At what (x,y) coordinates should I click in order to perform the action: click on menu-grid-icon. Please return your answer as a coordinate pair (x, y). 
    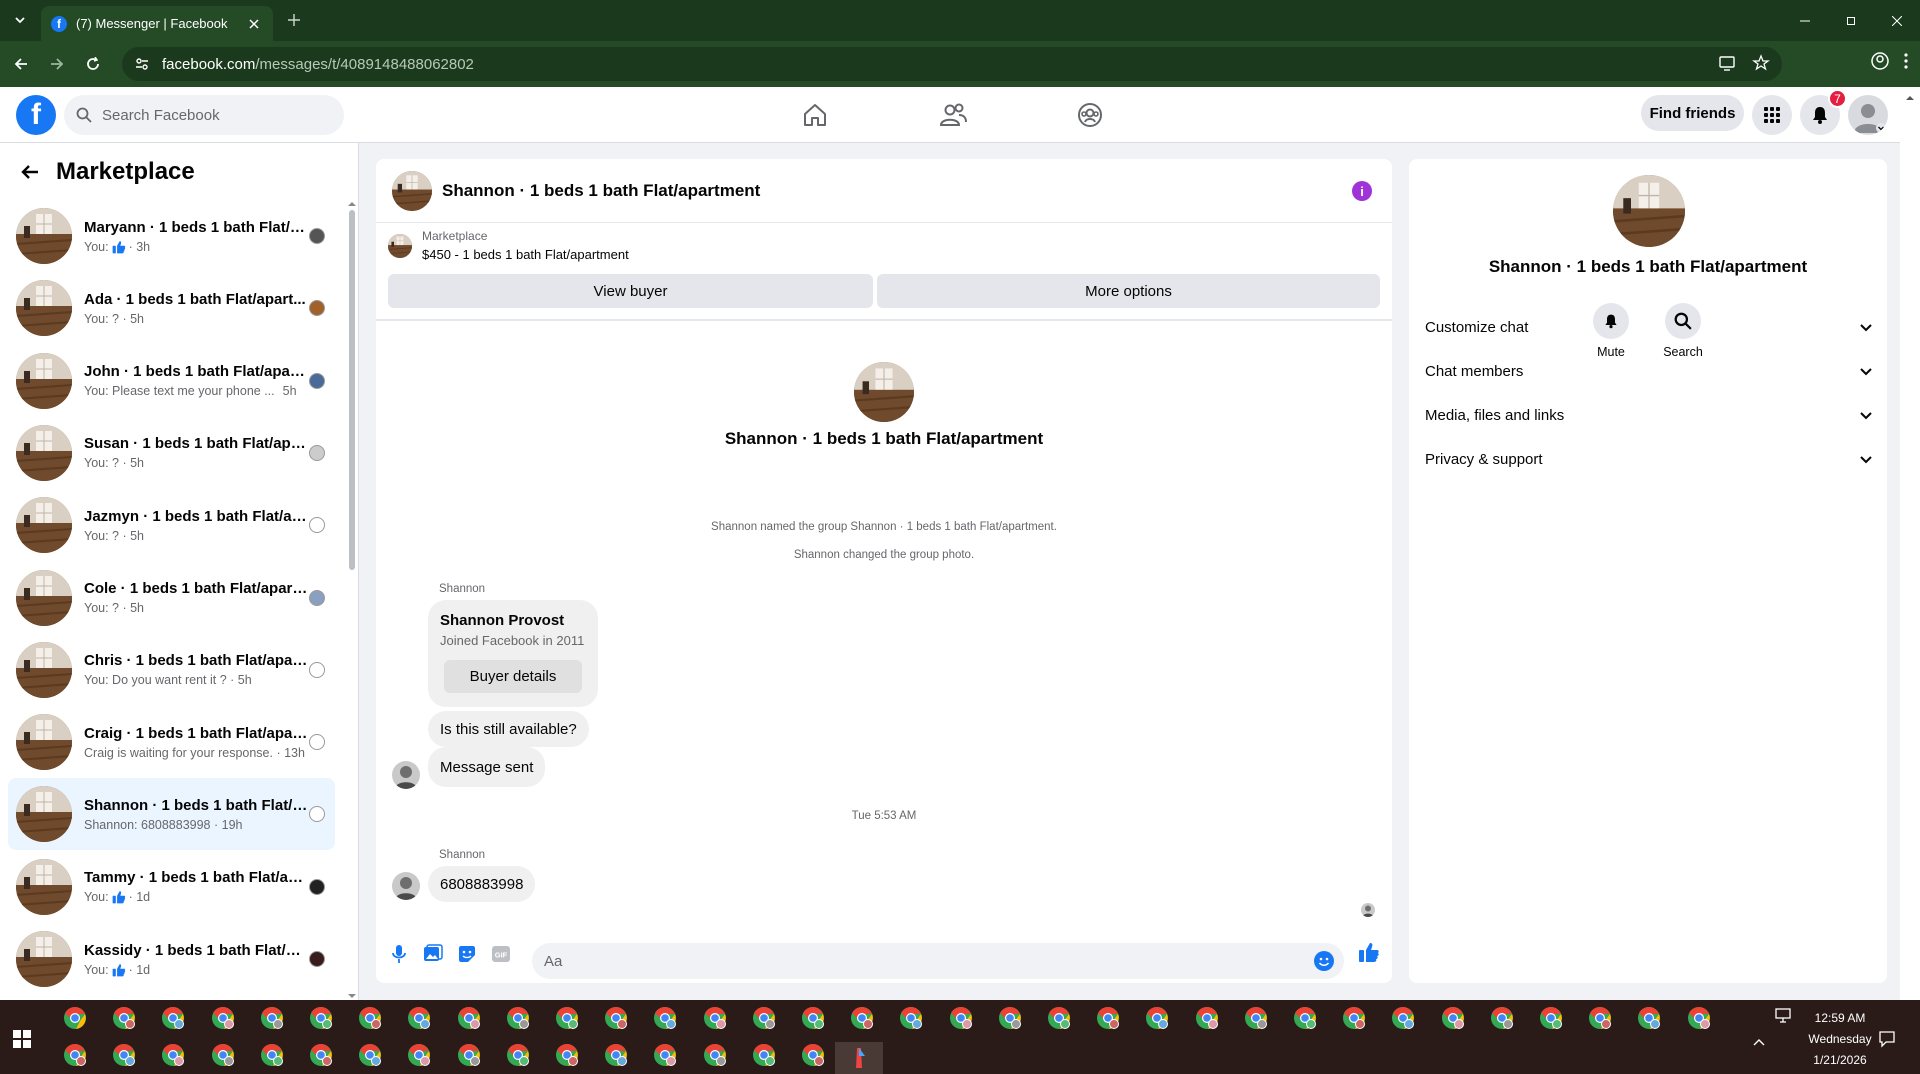
    Looking at the image, I should click on (1772, 115).